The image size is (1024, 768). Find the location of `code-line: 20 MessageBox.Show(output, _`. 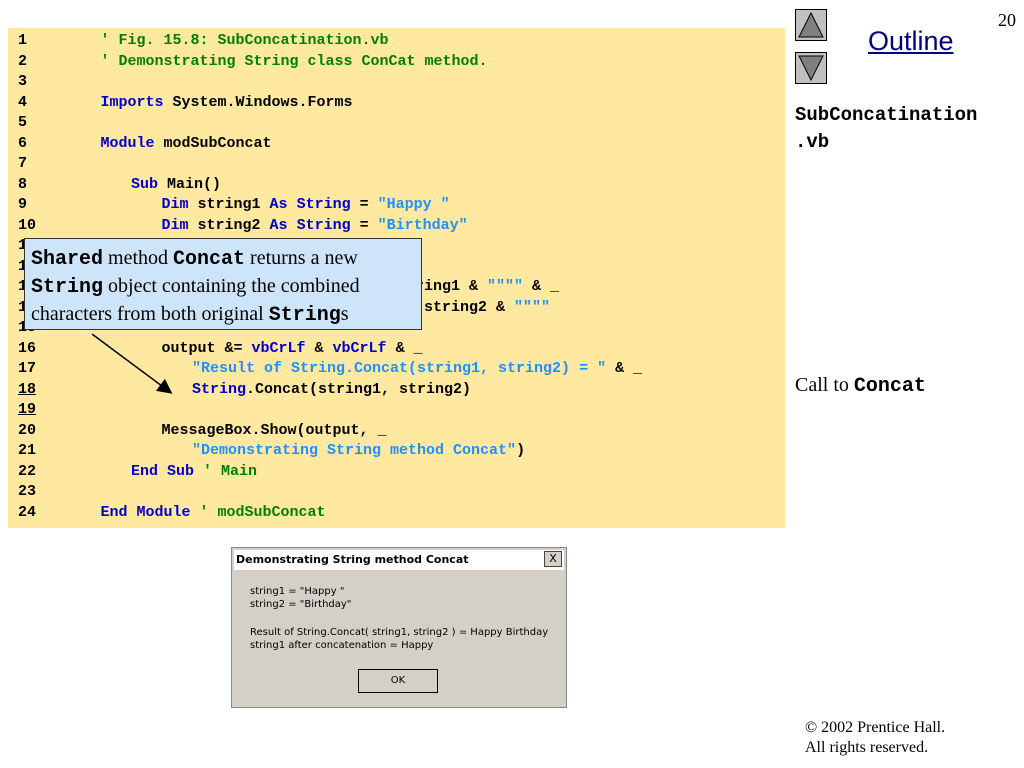

code-line: 20 MessageBox.Show(output, _ is located at coordinates (202, 431).